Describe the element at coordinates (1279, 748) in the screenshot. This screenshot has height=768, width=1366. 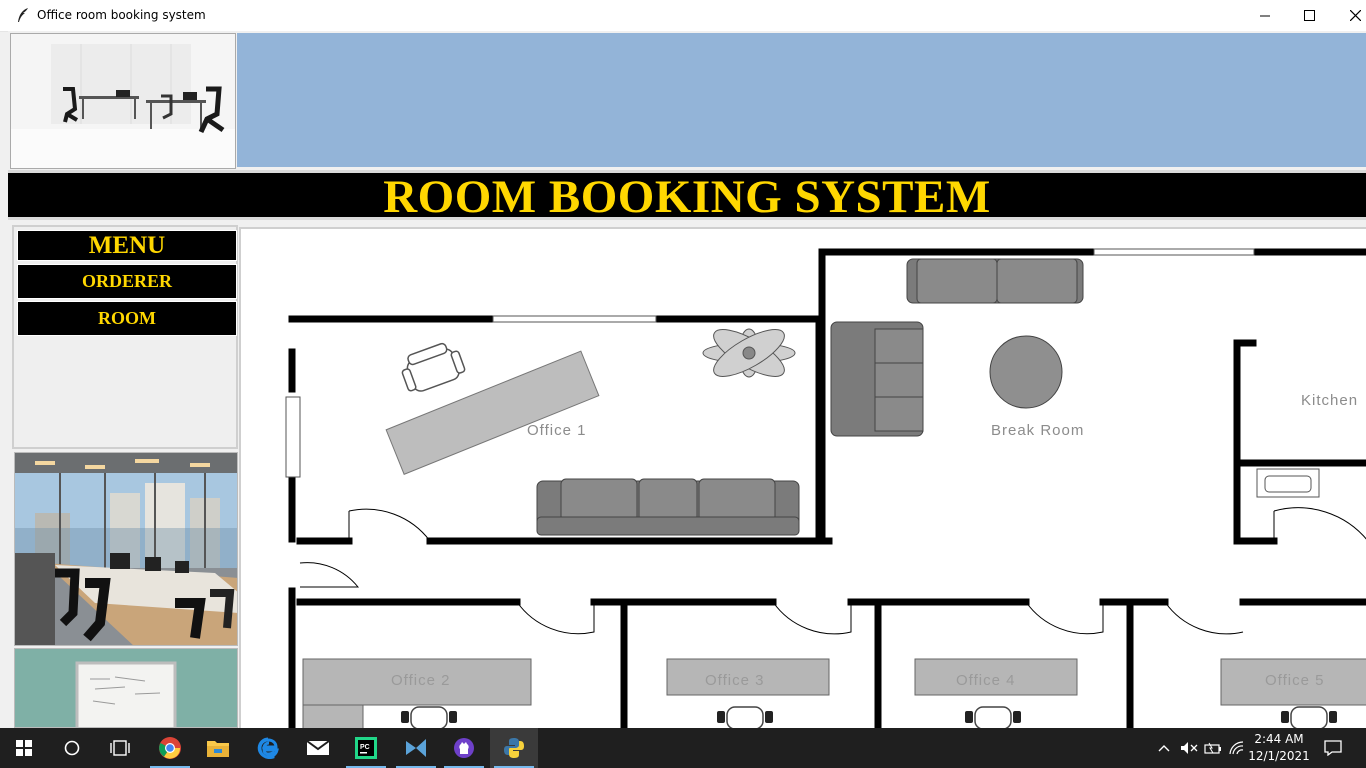
I see `taskbar-clock: 2:44 AM 12/1/2021` at that location.